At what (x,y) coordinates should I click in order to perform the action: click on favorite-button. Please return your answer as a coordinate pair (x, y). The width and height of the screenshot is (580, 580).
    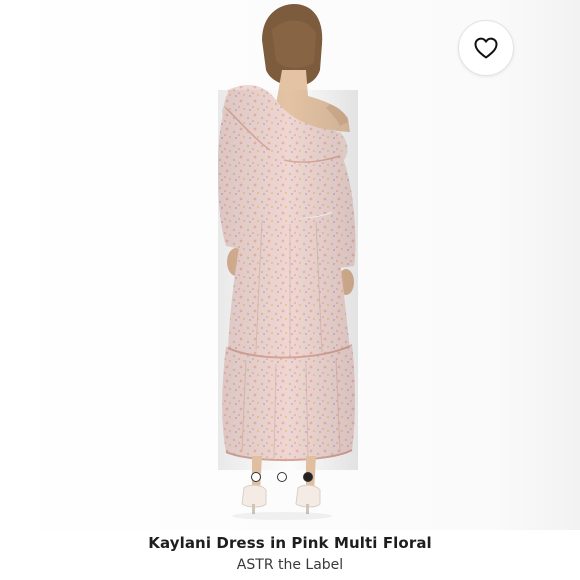
    Looking at the image, I should click on (486, 48).